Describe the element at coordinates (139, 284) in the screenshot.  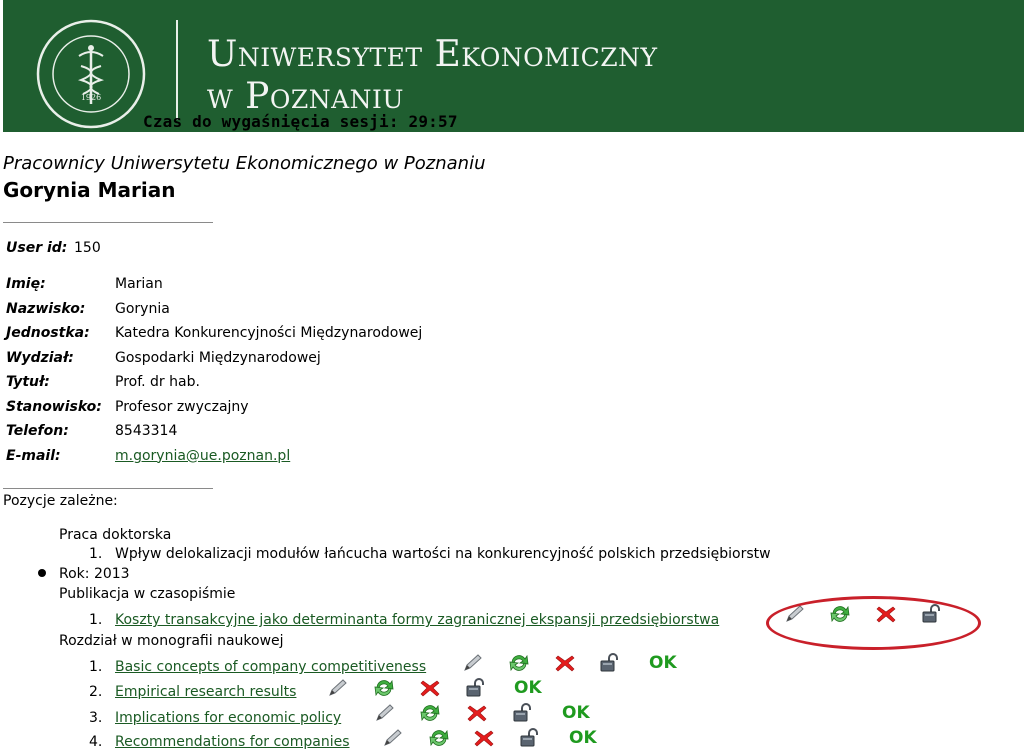
I see `info-value: Marian` at that location.